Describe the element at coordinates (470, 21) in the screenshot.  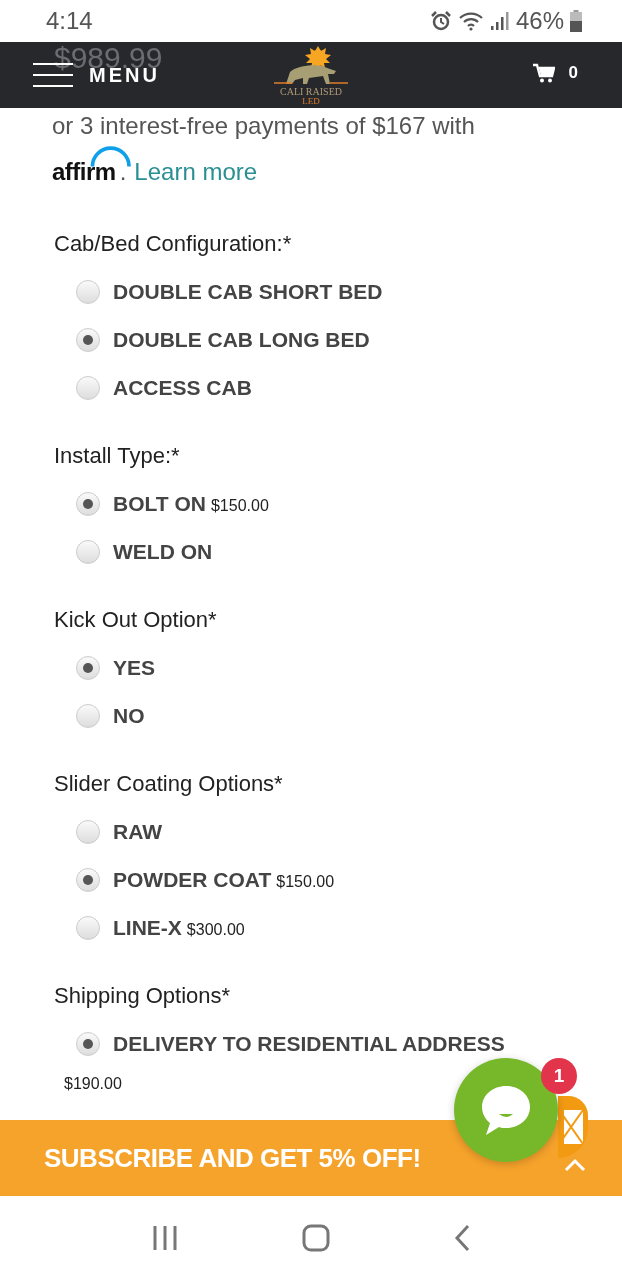
I see `wifi-icon` at that location.